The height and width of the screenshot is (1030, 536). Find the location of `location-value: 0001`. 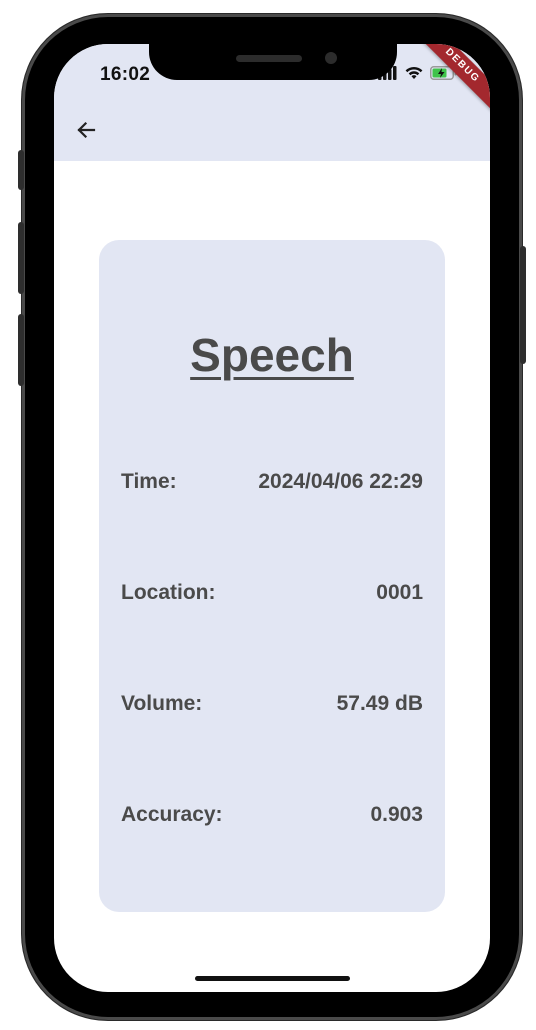

location-value: 0001 is located at coordinates (399, 592).